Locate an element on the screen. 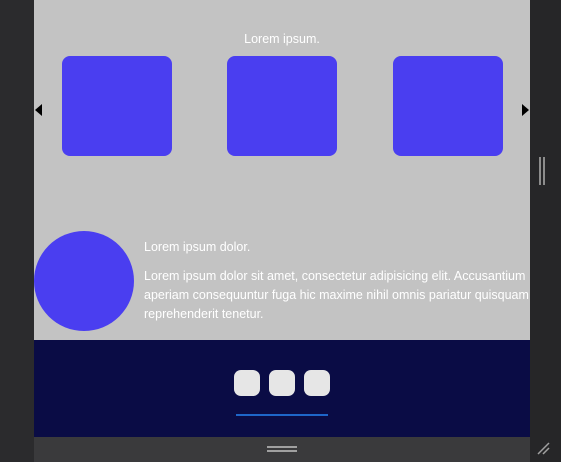 Image resolution: width=561 pixels, height=462 pixels. triangle-right-icon is located at coordinates (525, 110).